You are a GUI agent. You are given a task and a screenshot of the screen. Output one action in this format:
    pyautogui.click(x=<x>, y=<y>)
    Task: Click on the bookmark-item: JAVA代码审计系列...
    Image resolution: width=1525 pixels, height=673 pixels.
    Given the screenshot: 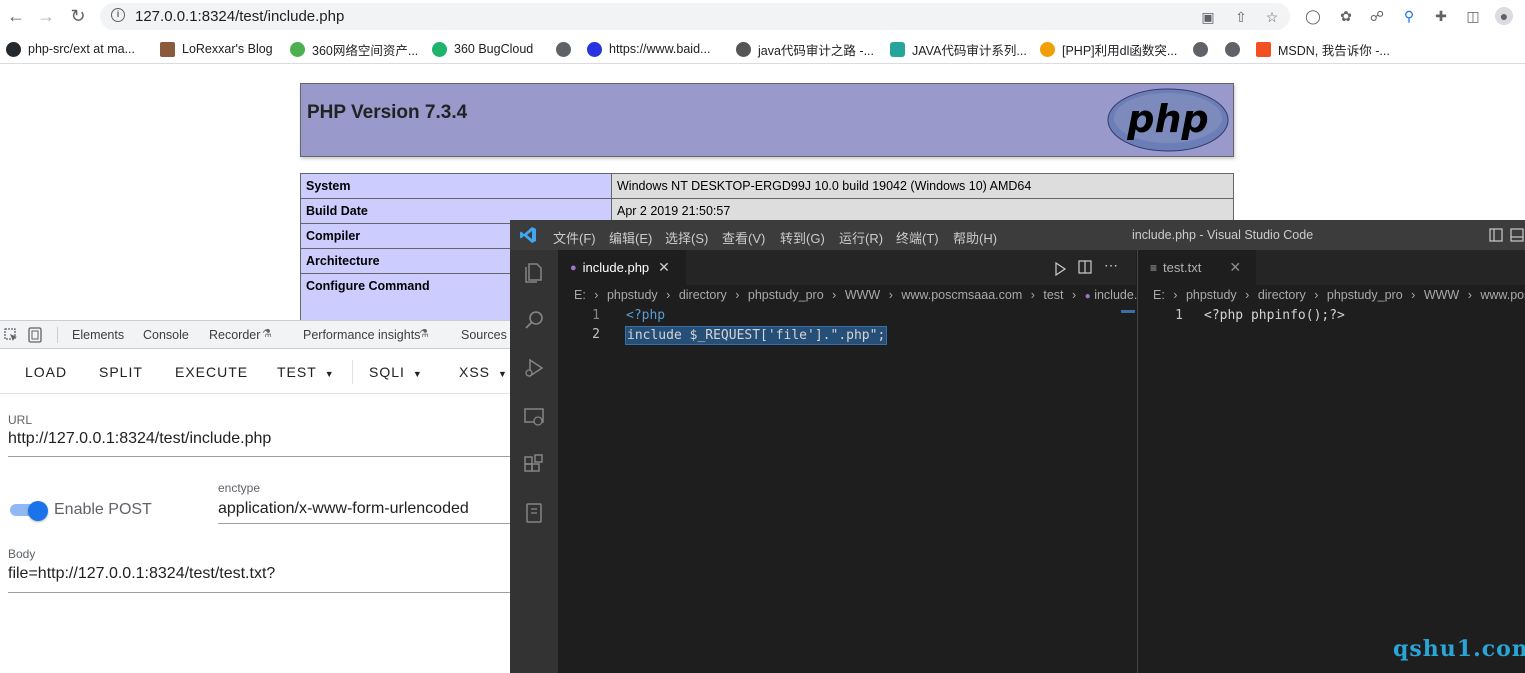 What is the action you would take?
    pyautogui.click(x=958, y=49)
    